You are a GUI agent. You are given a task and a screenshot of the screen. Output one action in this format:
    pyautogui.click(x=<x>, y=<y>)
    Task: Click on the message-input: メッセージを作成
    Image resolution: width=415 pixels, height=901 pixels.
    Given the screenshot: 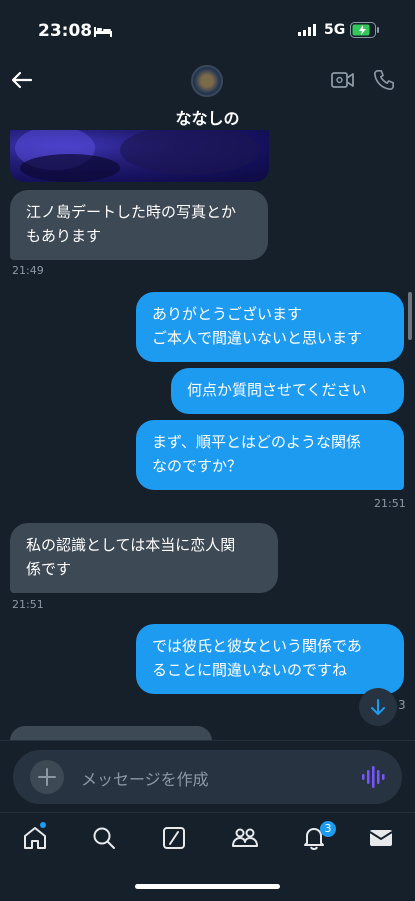 What is the action you would take?
    pyautogui.click(x=207, y=777)
    